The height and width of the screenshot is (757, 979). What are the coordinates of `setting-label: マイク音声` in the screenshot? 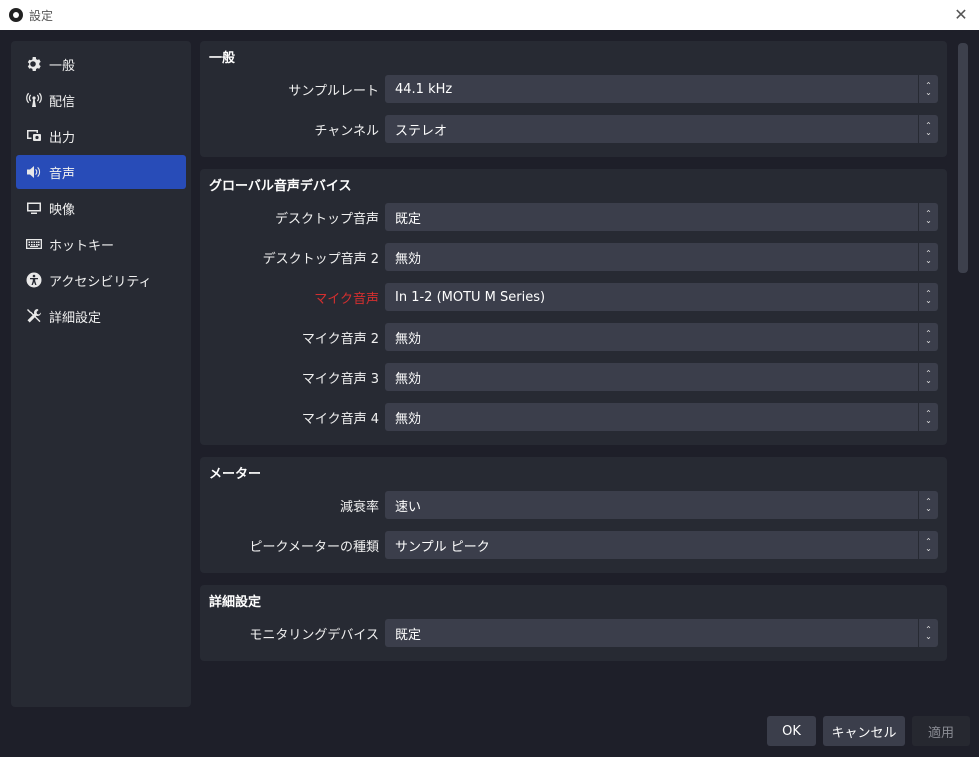 It's located at (346, 299).